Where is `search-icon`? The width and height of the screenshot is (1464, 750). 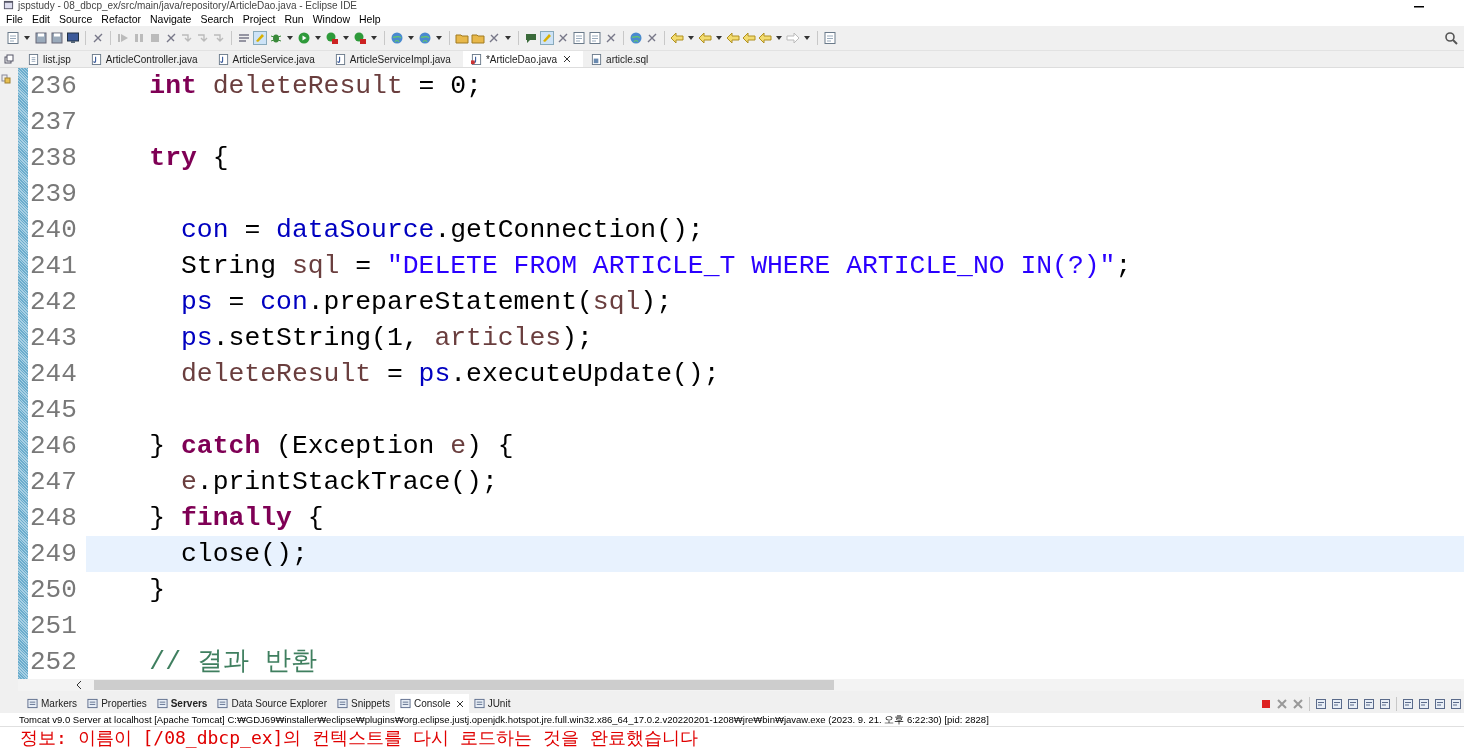
search-icon is located at coordinates (1451, 38).